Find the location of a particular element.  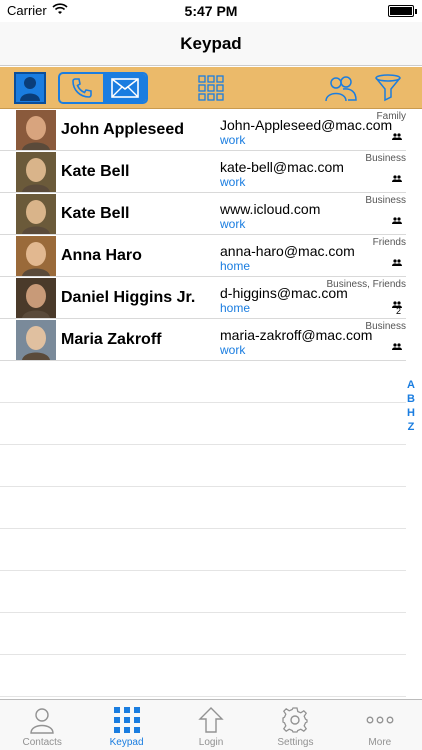

funnel-icon is located at coordinates (388, 88).